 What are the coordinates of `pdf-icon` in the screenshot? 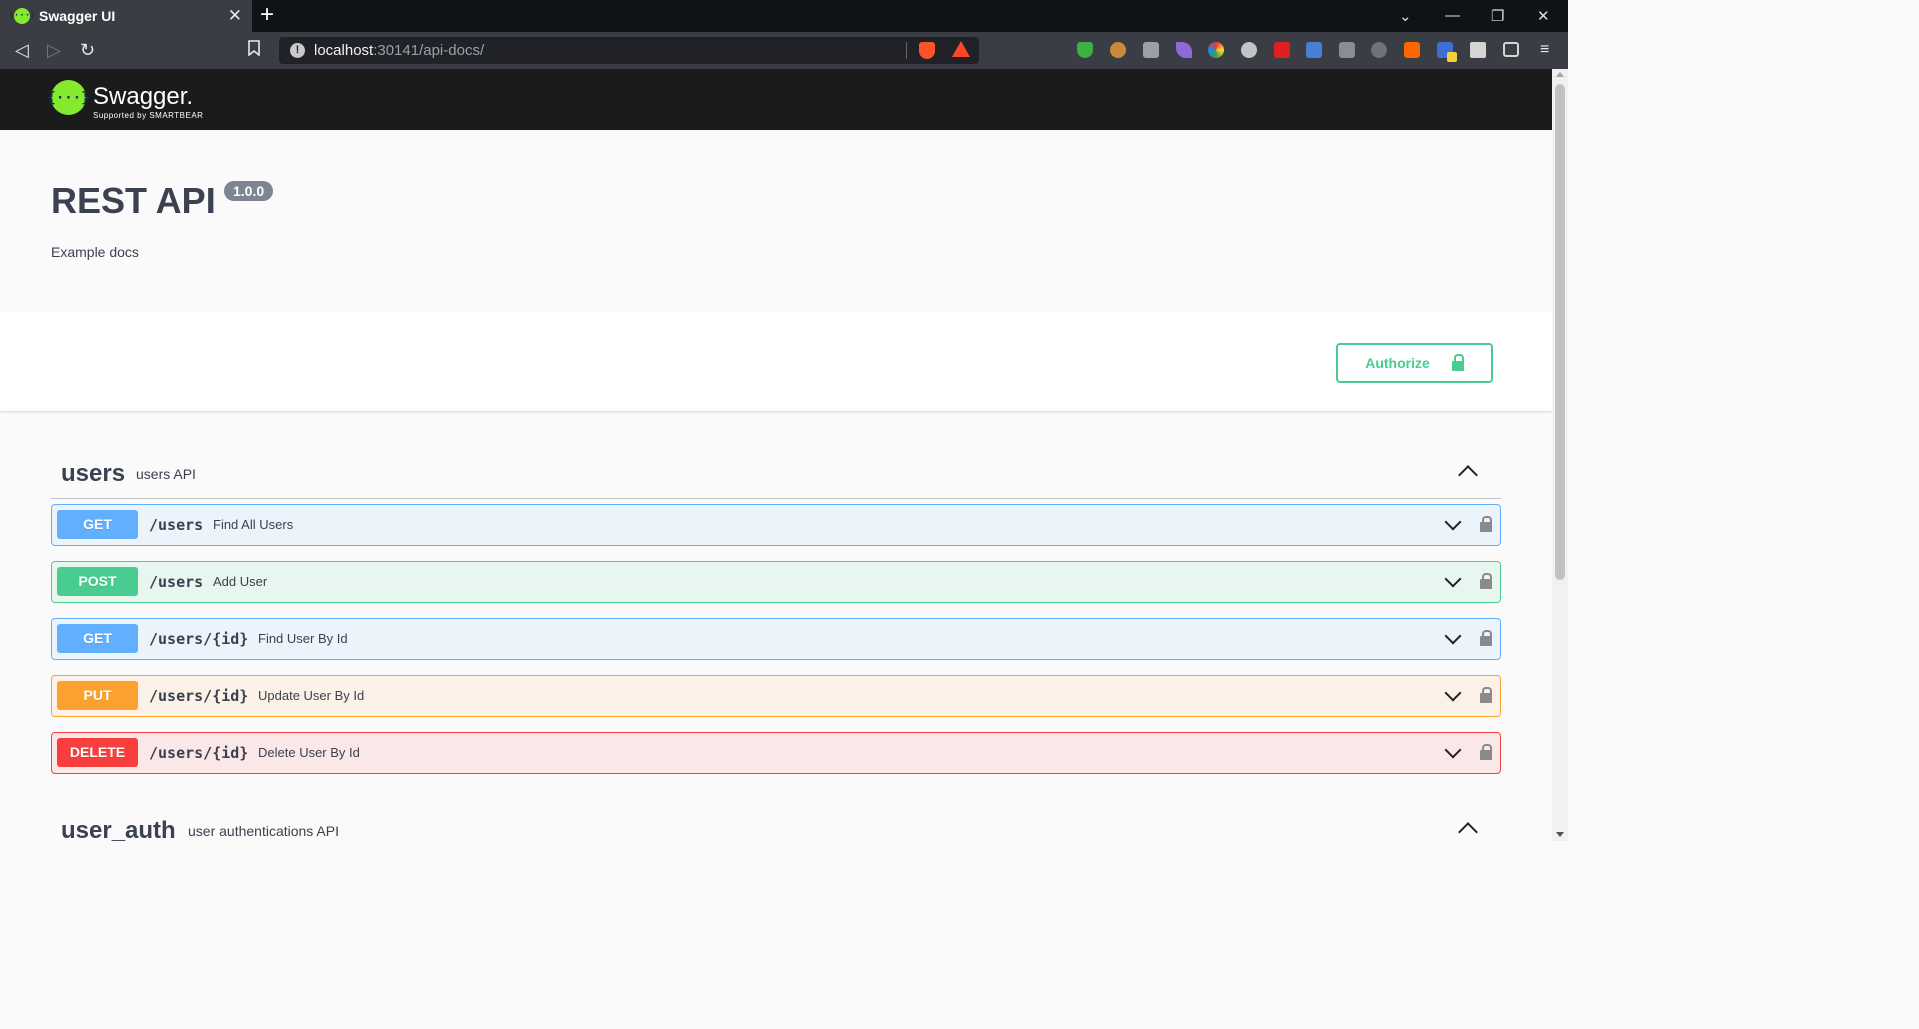 It's located at (1282, 50).